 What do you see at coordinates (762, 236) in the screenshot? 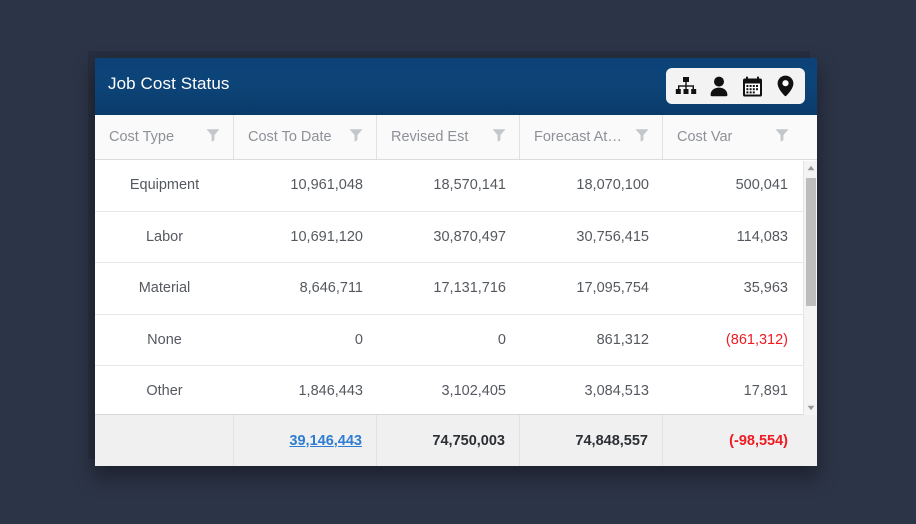
I see `row-cell-cost-var: 114,083` at bounding box center [762, 236].